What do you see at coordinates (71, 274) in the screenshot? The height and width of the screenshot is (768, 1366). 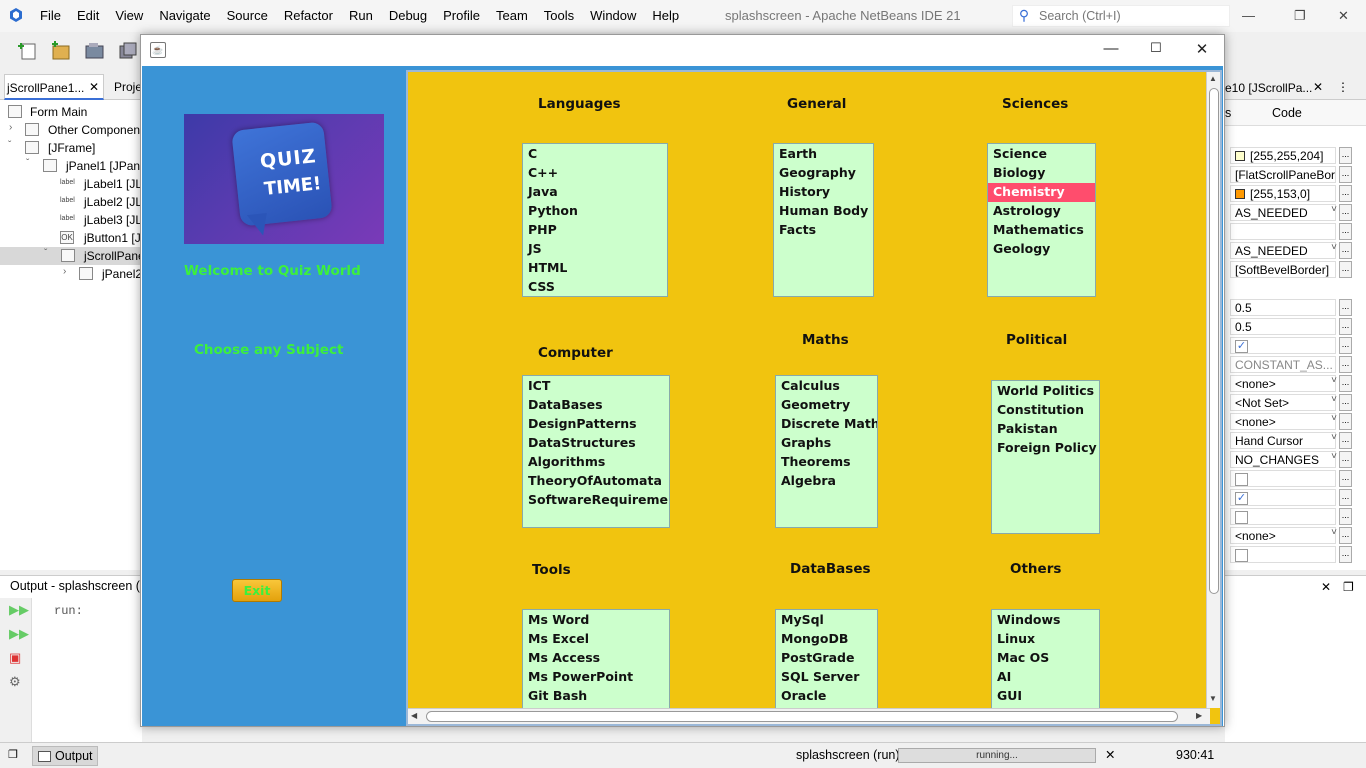 I see `tree-item-jpanel2: › jPanel2` at bounding box center [71, 274].